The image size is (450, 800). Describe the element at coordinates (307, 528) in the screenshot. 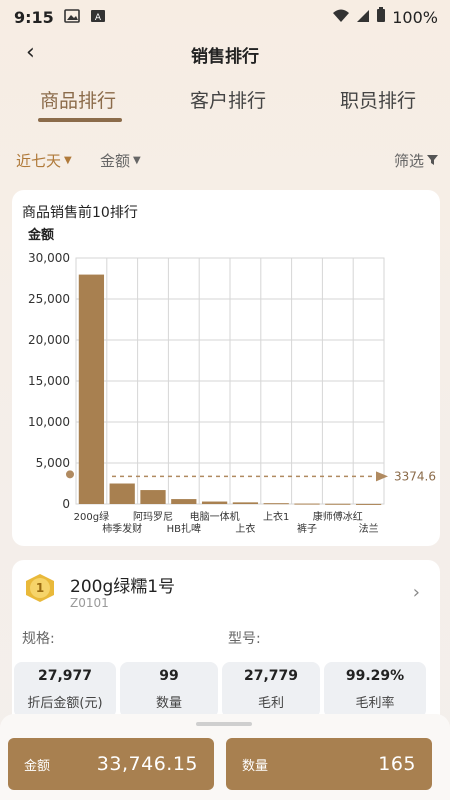

I see `x-tick-label: 裤子` at that location.